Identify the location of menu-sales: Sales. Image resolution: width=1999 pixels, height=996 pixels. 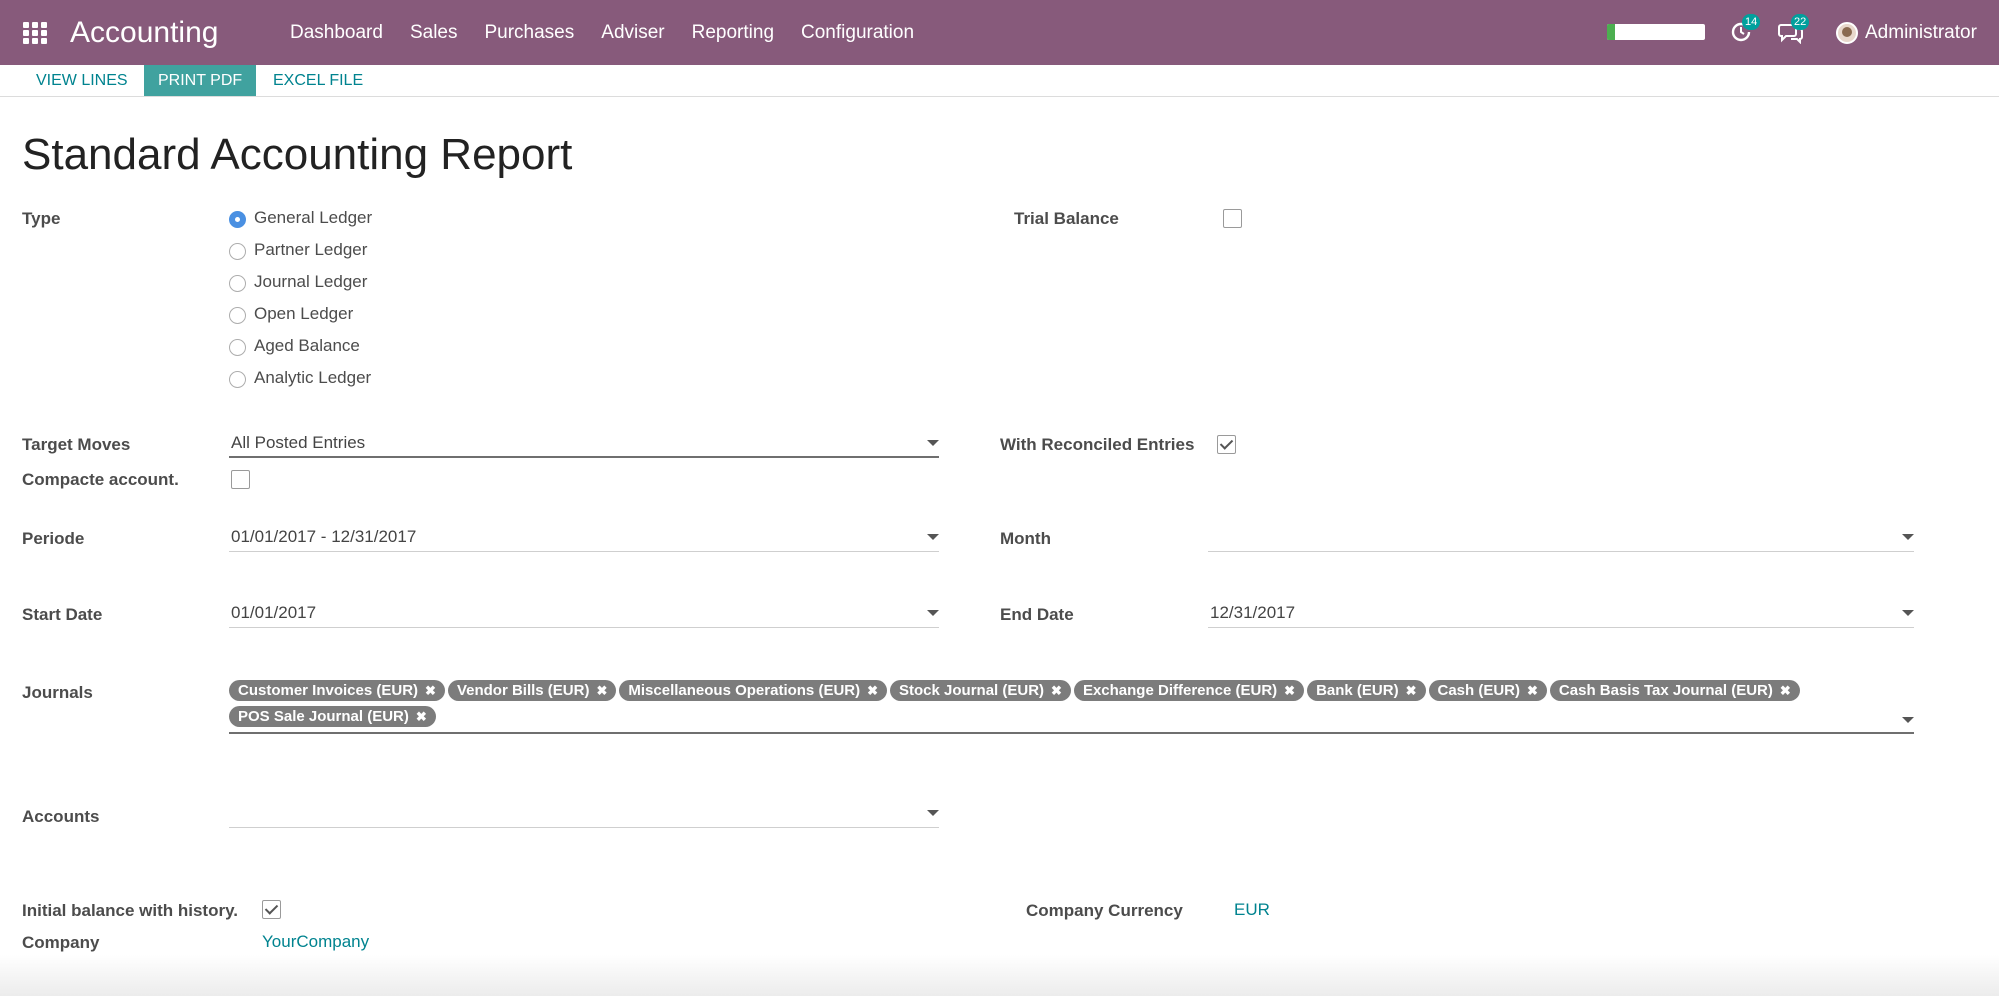
(434, 33).